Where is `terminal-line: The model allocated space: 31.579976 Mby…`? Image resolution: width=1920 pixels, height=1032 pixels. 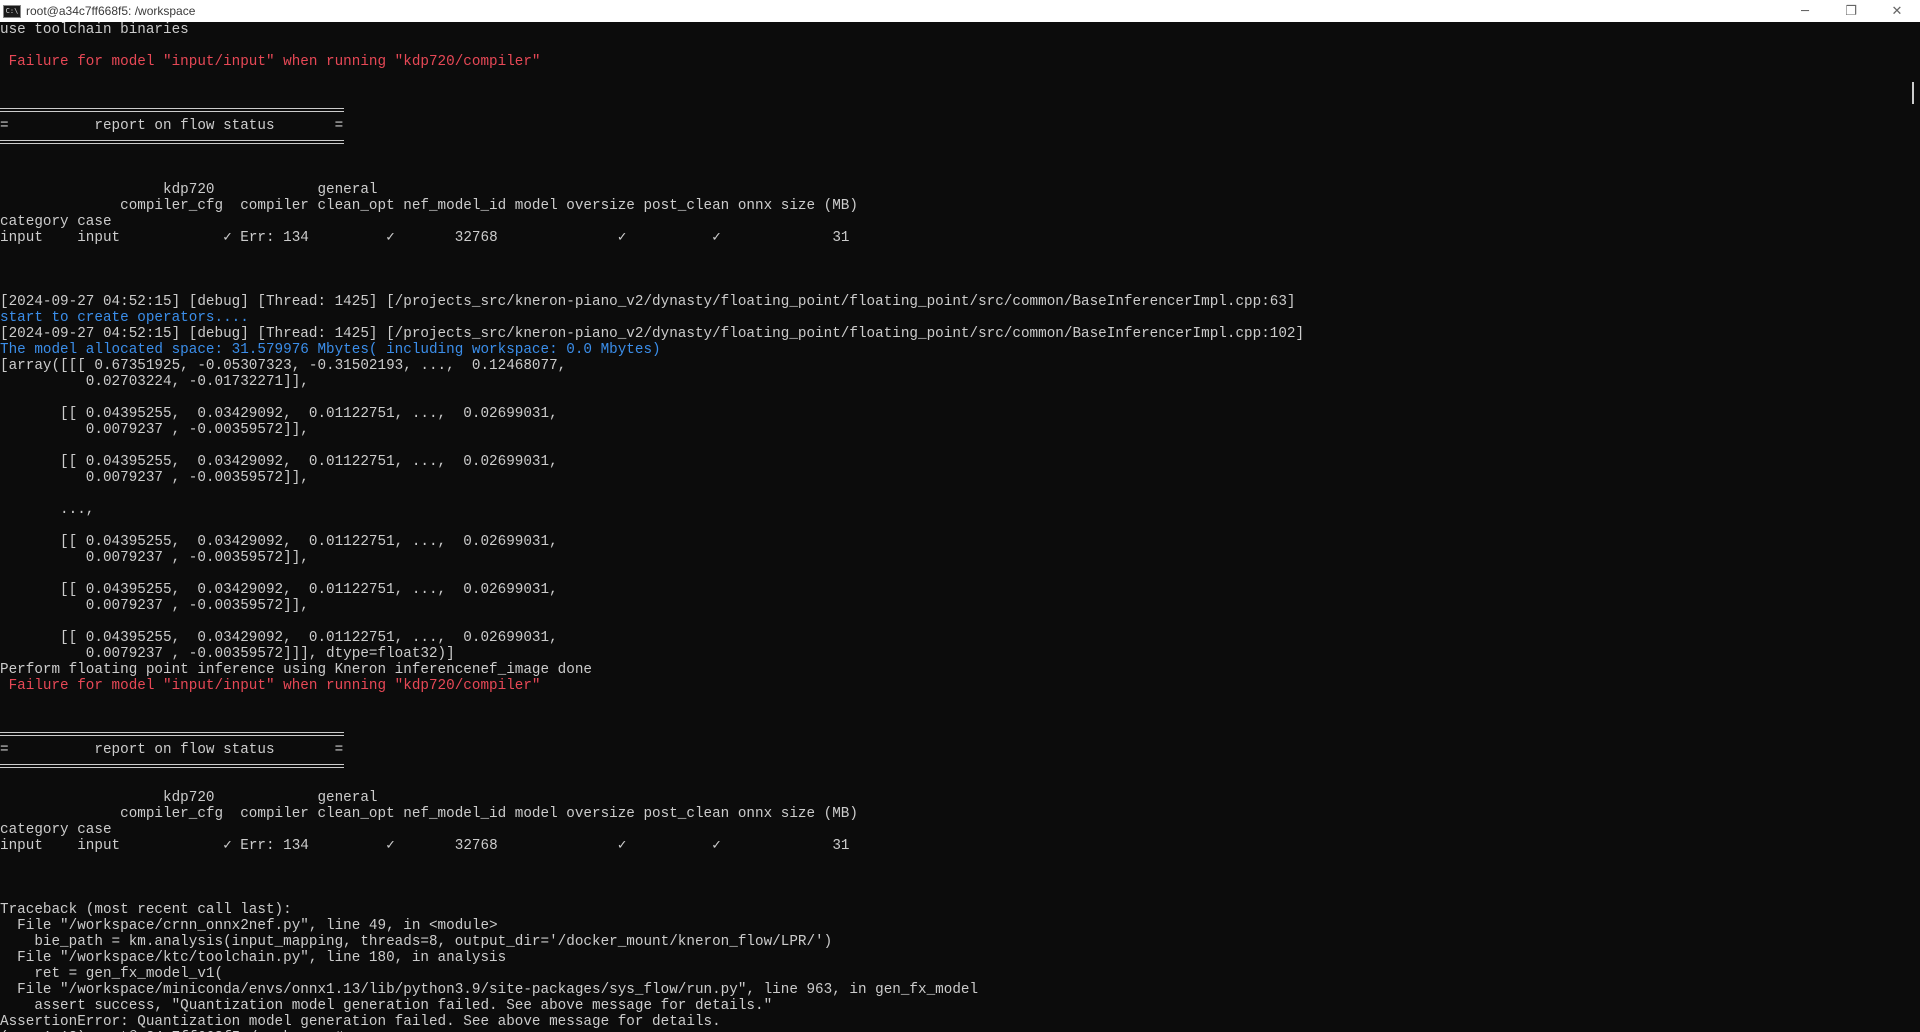
terminal-line: The model allocated space: 31.579976 Mby… is located at coordinates (330, 350).